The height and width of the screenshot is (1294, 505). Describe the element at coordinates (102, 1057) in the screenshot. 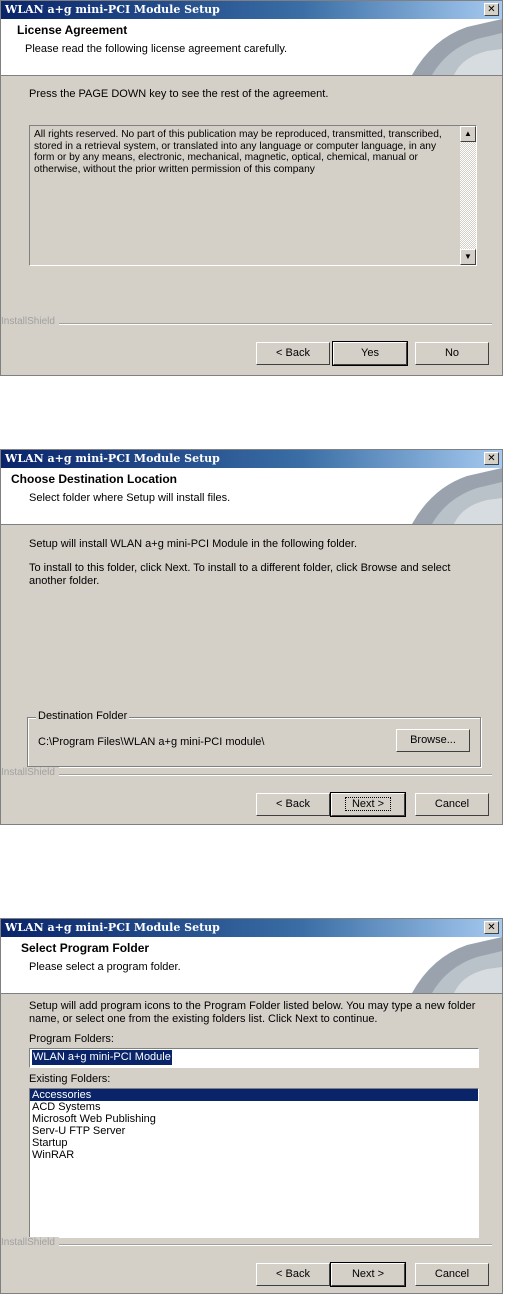

I see `program-folder-value: WLAN a+g mini-PCI Module` at that location.